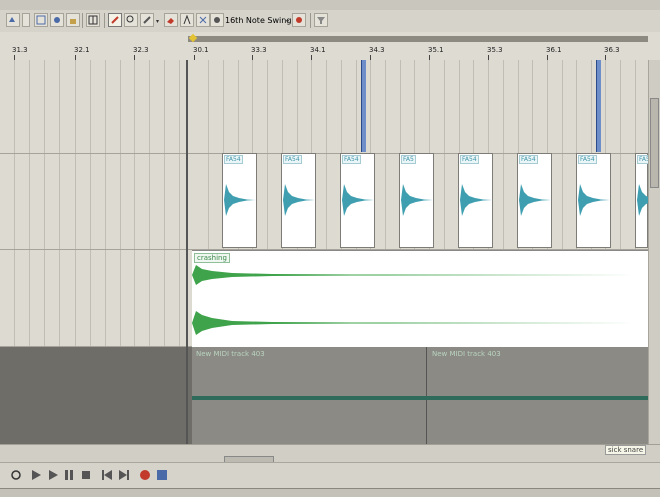 This screenshot has height=497, width=660. What do you see at coordinates (259, 50) in the screenshot?
I see `ruler-label: 33.3` at bounding box center [259, 50].